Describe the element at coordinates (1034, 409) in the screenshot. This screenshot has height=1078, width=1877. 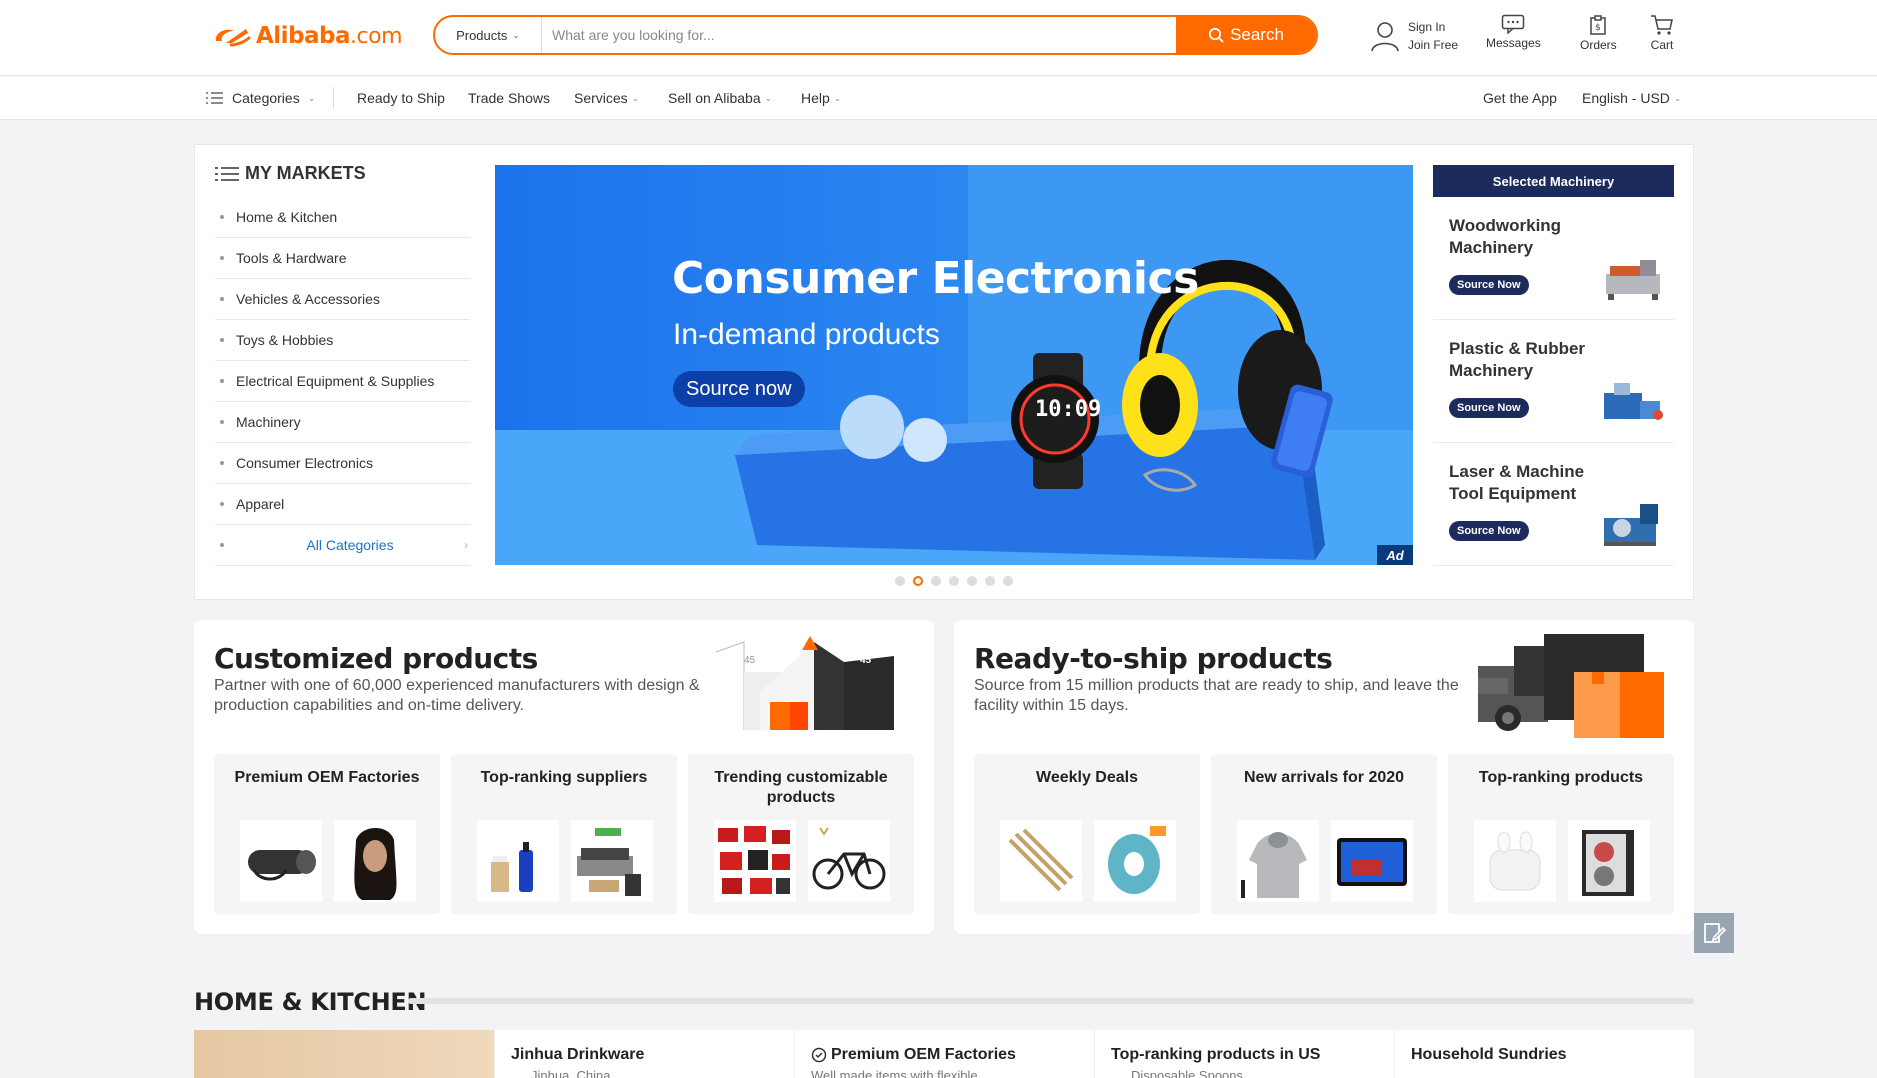
I see `banner-illustration` at that location.